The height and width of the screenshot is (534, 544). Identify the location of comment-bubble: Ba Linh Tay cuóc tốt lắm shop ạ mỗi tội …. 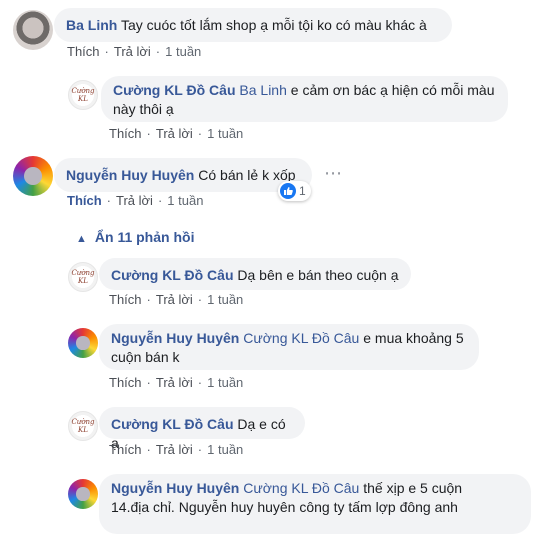
(253, 25).